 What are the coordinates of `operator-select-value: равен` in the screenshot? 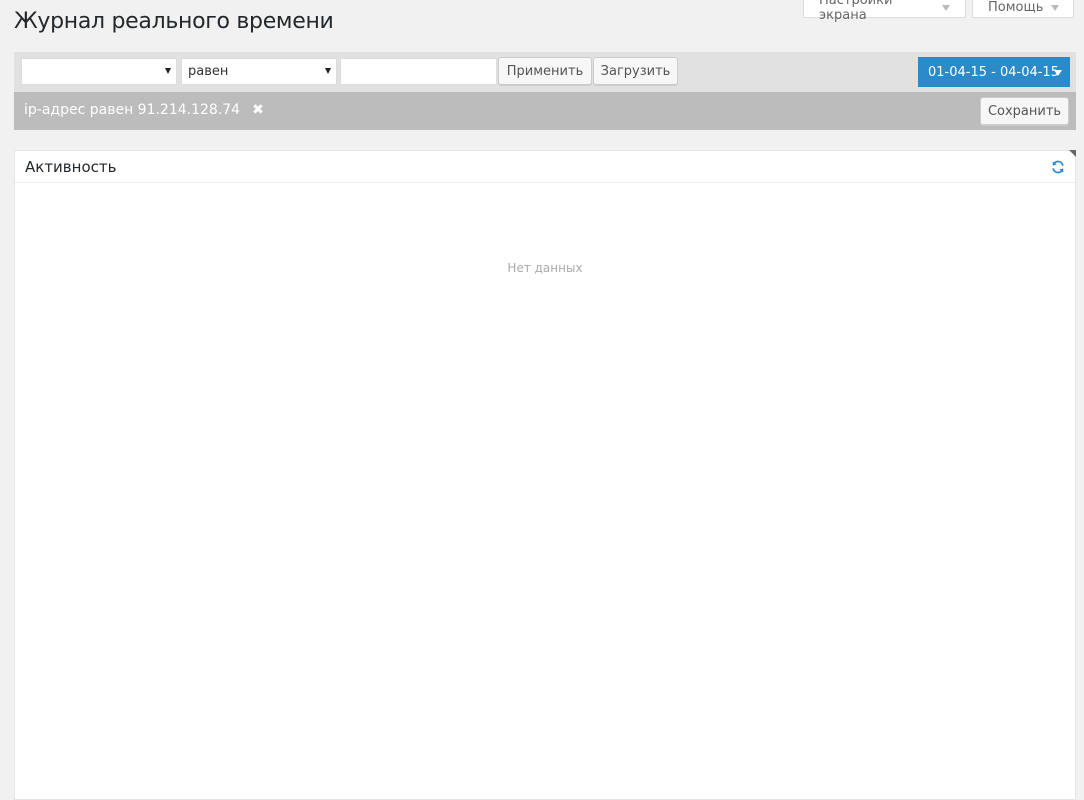 It's located at (208, 71).